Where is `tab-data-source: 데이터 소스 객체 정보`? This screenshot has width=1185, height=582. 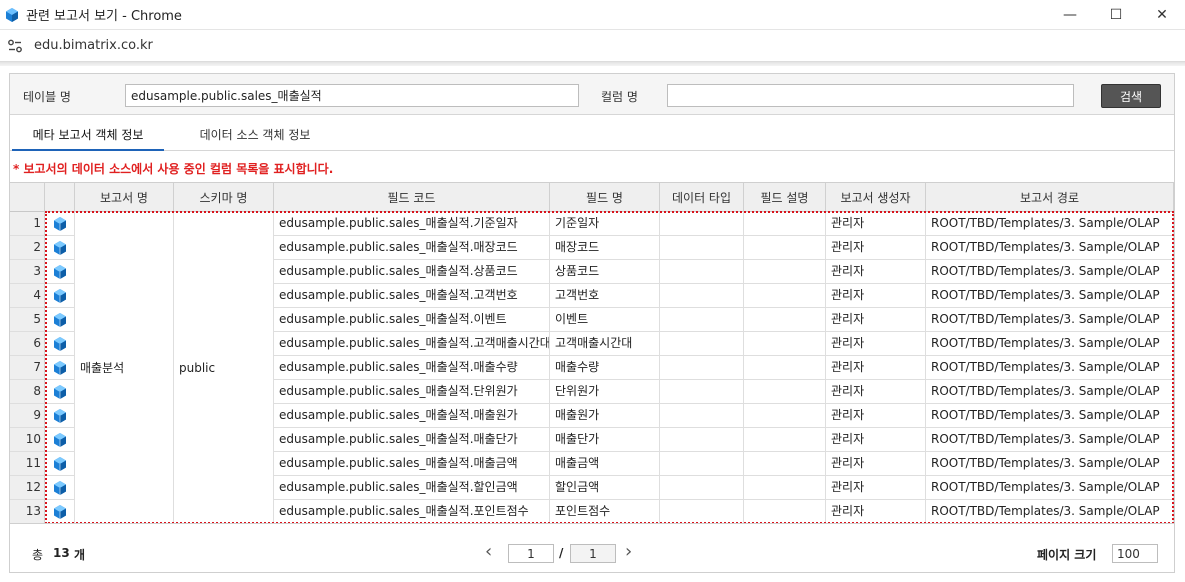
tab-data-source: 데이터 소스 객체 정보 is located at coordinates (255, 136).